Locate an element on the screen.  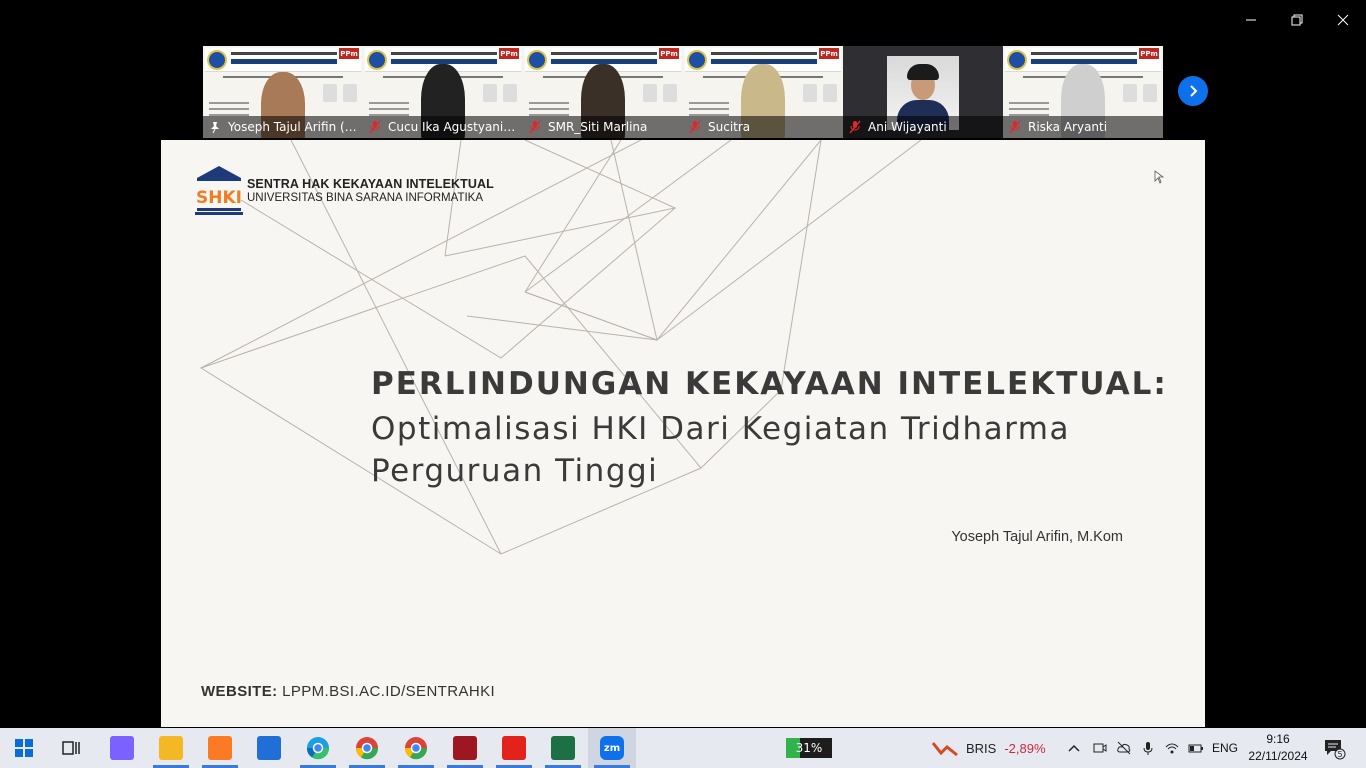
wifi-icon is located at coordinates (1172, 748).